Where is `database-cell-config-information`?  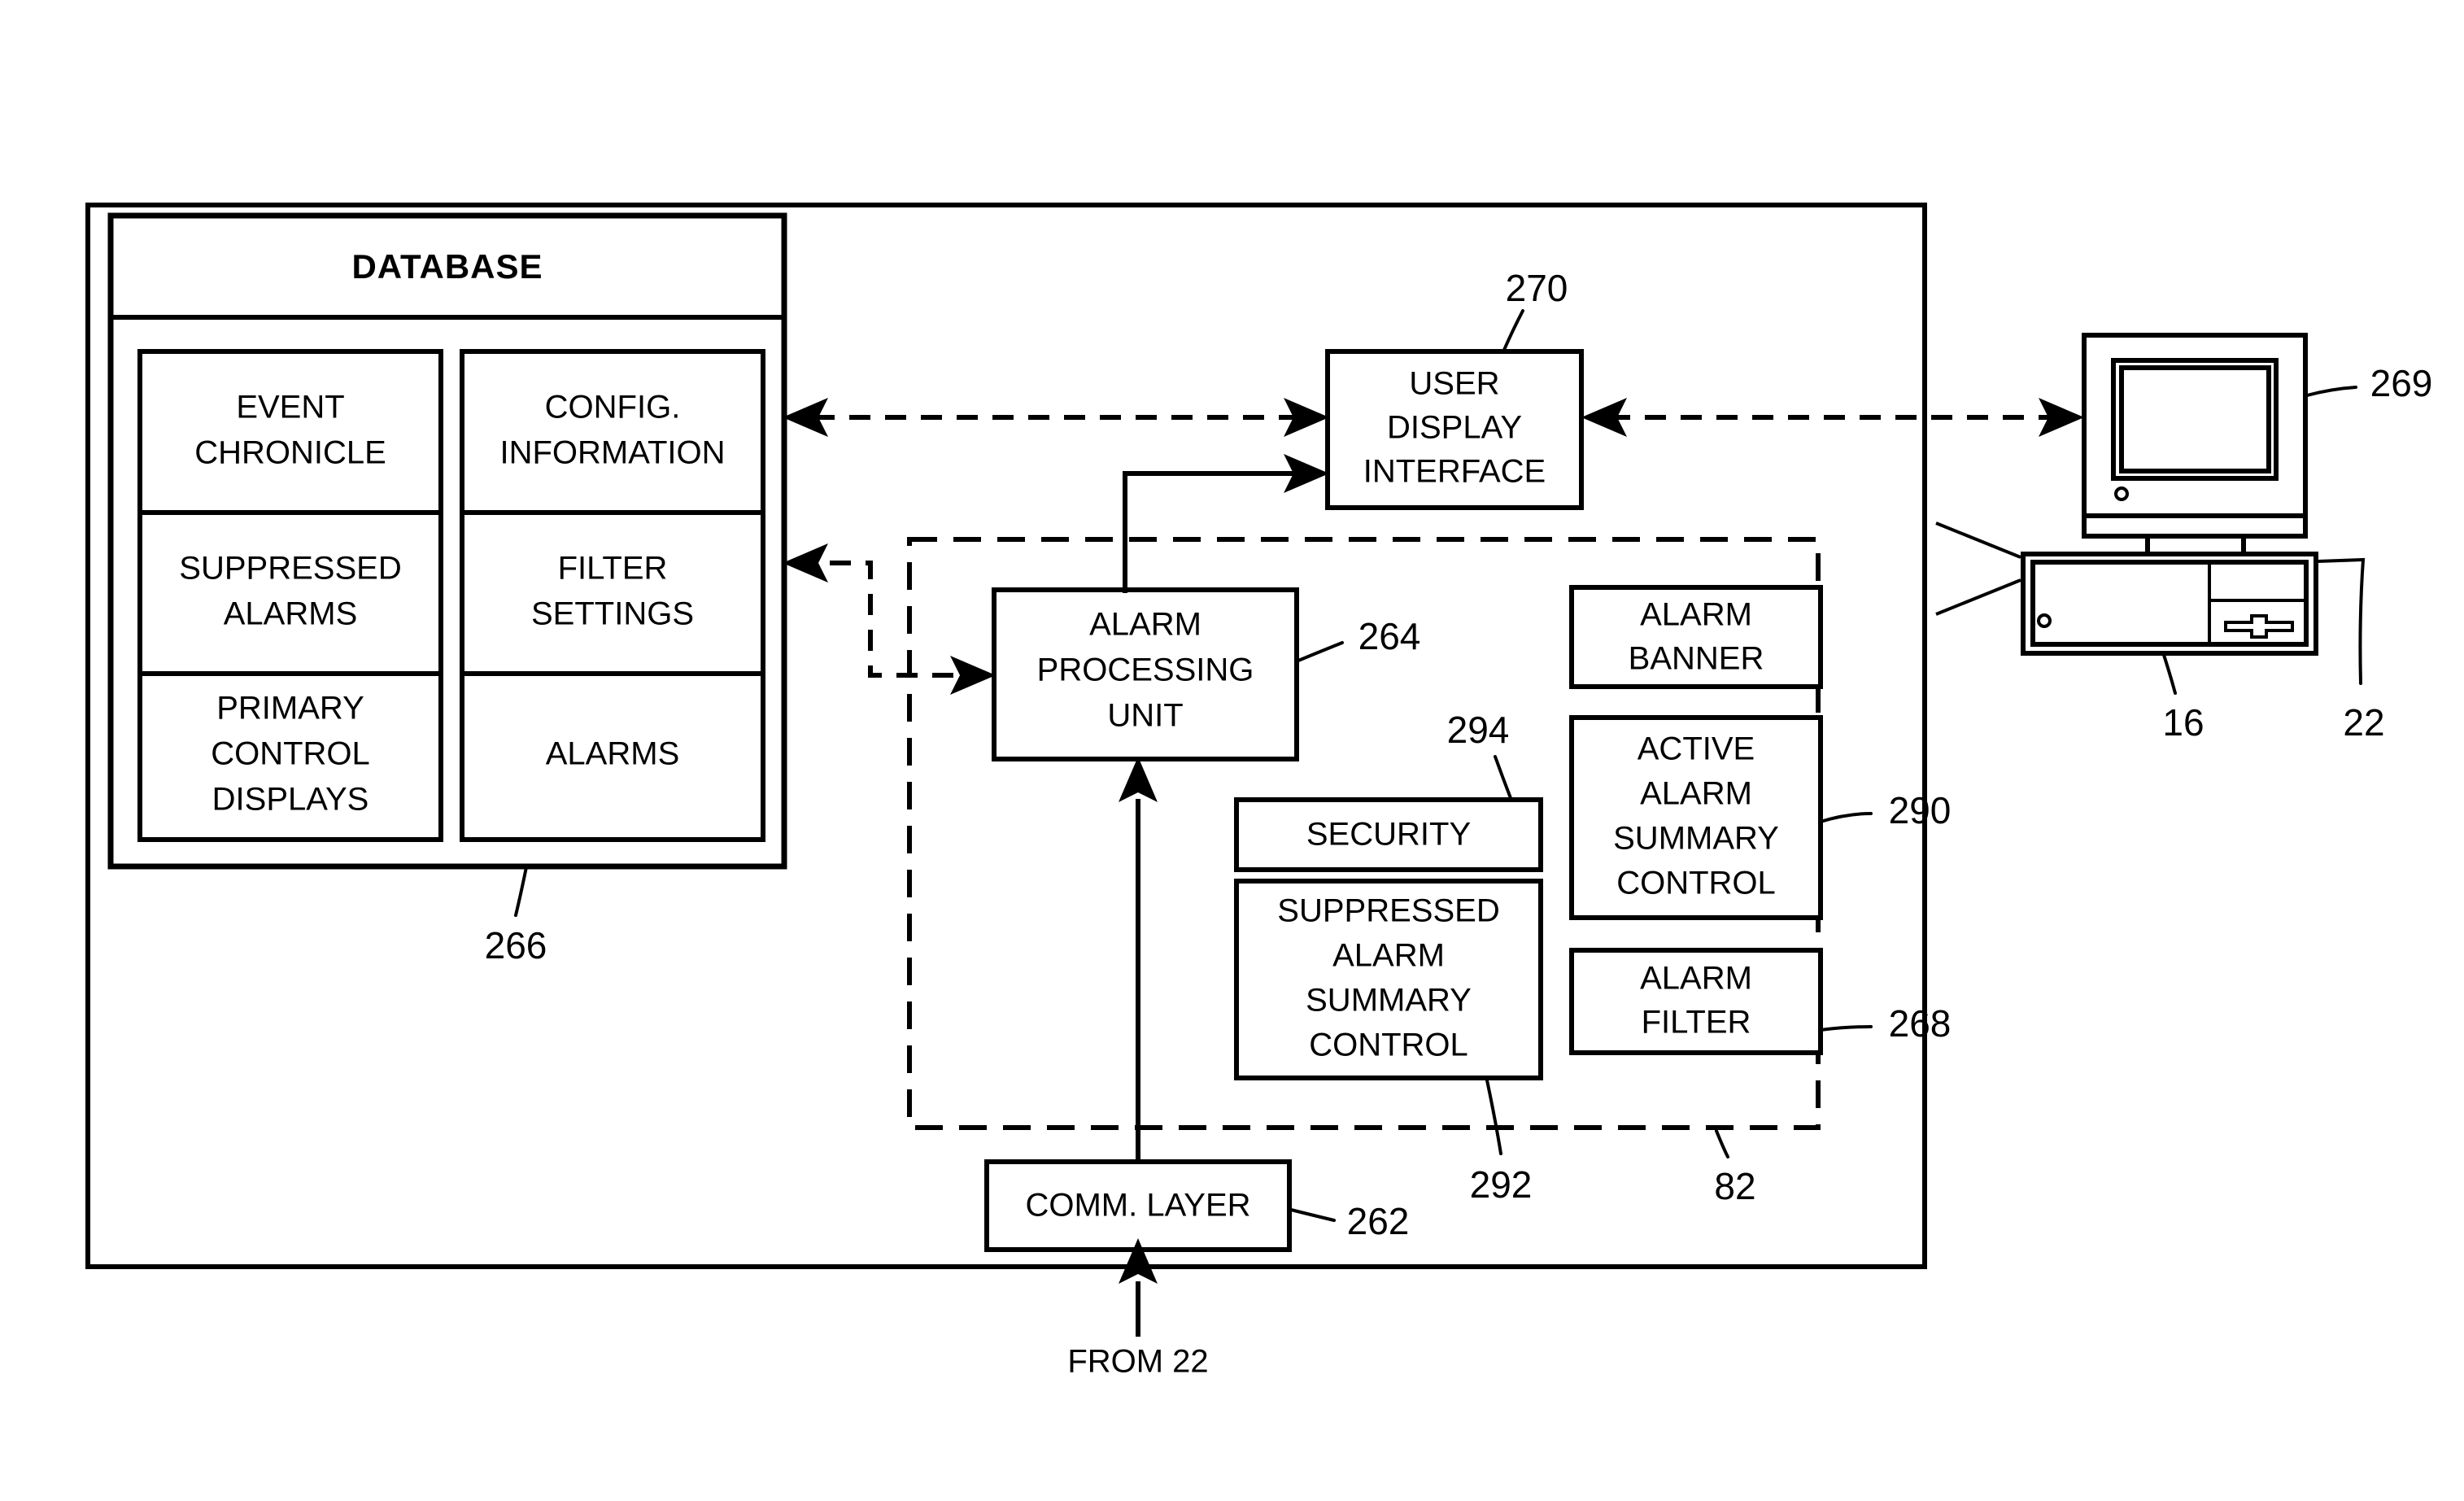
database-cell-config-information is located at coordinates (612, 433).